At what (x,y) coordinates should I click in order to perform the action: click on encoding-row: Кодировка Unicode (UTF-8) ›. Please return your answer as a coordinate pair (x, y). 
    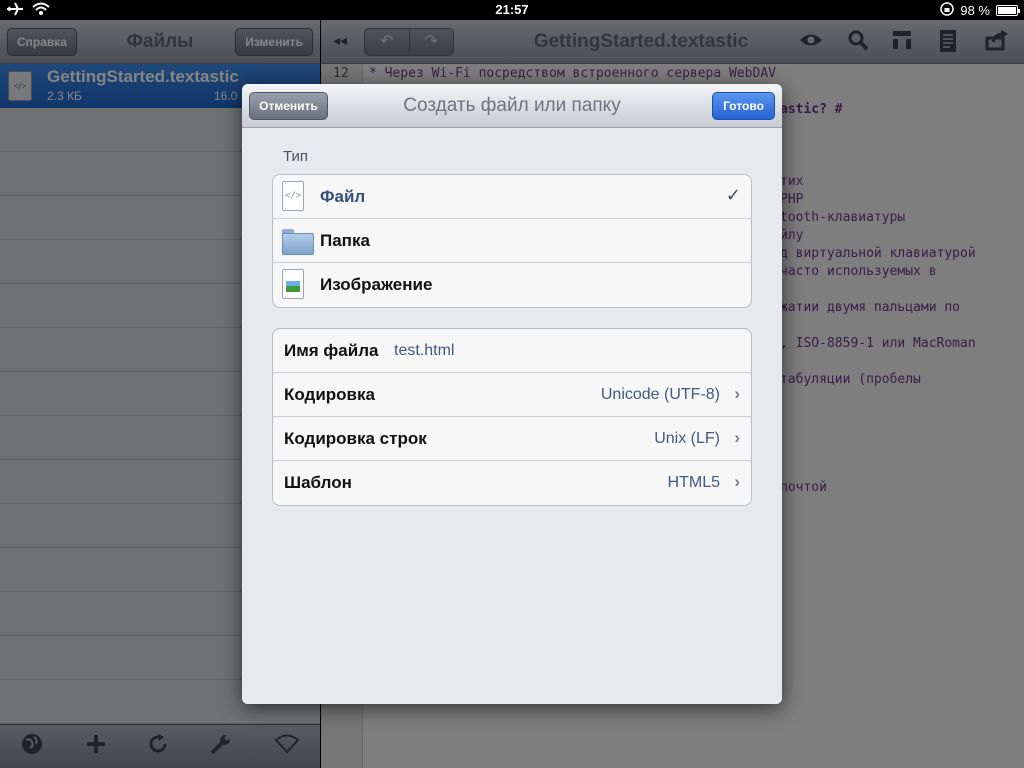
    Looking at the image, I should click on (512, 395).